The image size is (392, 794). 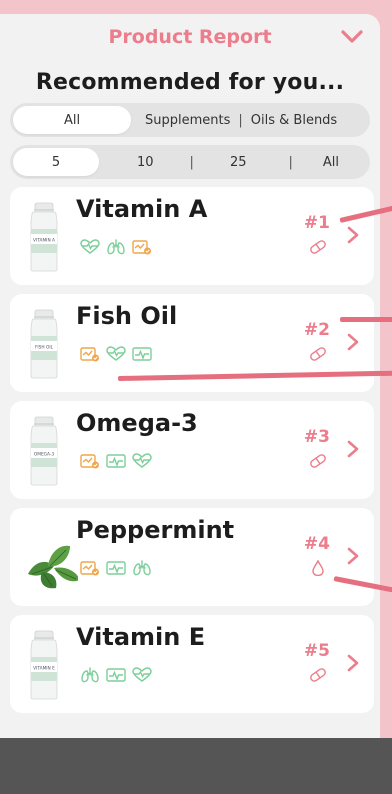 What do you see at coordinates (44, 348) in the screenshot?
I see `svg-text: FISH OIL` at bounding box center [44, 348].